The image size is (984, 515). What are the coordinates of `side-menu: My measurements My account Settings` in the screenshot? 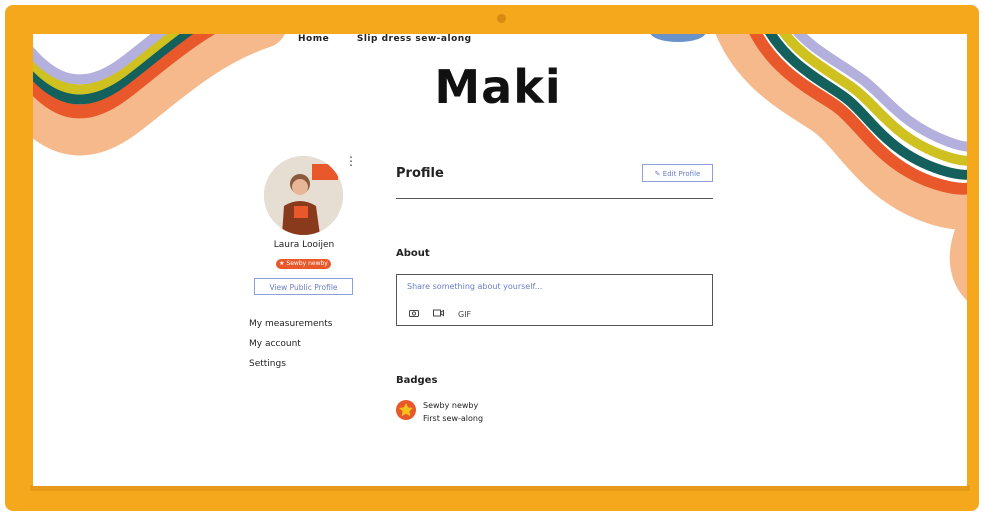 It's located at (290, 349).